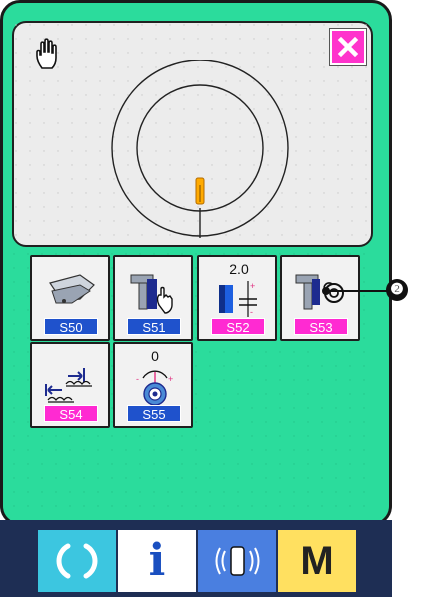  I want to click on close-x-icon, so click(348, 47).